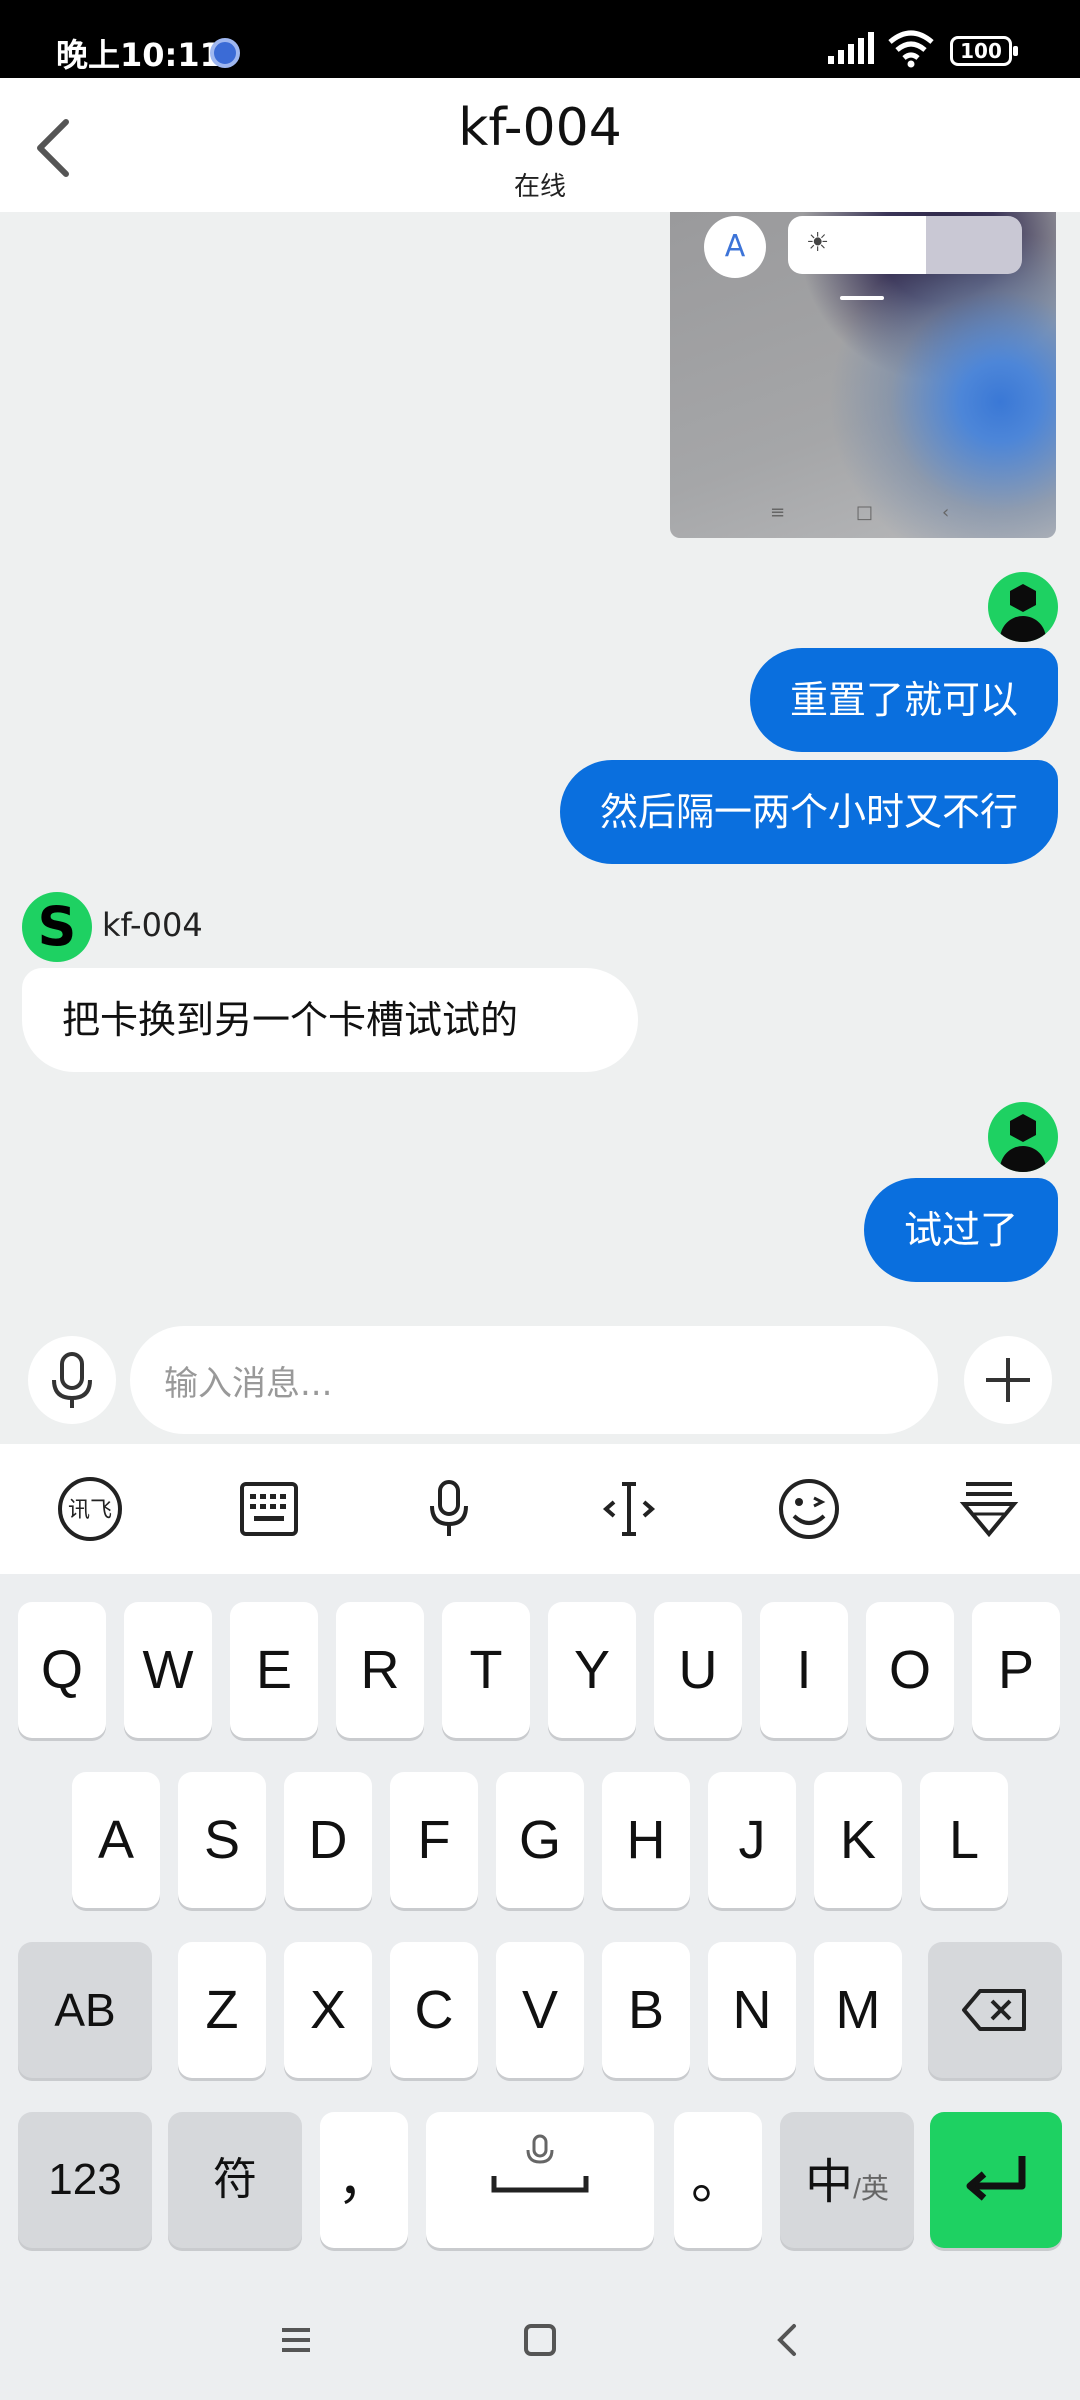 The image size is (1080, 2400). Describe the element at coordinates (858, 2010) in the screenshot. I see `key-m: M` at that location.